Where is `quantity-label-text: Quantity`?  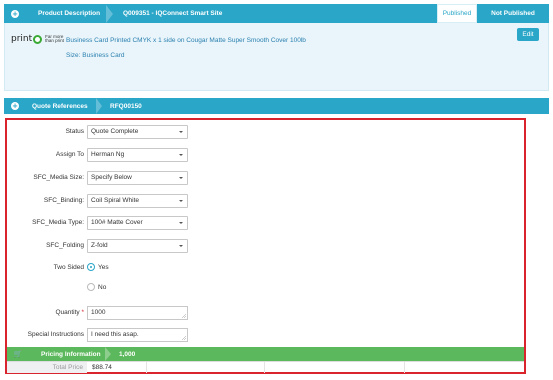 quantity-label-text: Quantity is located at coordinates (67, 312).